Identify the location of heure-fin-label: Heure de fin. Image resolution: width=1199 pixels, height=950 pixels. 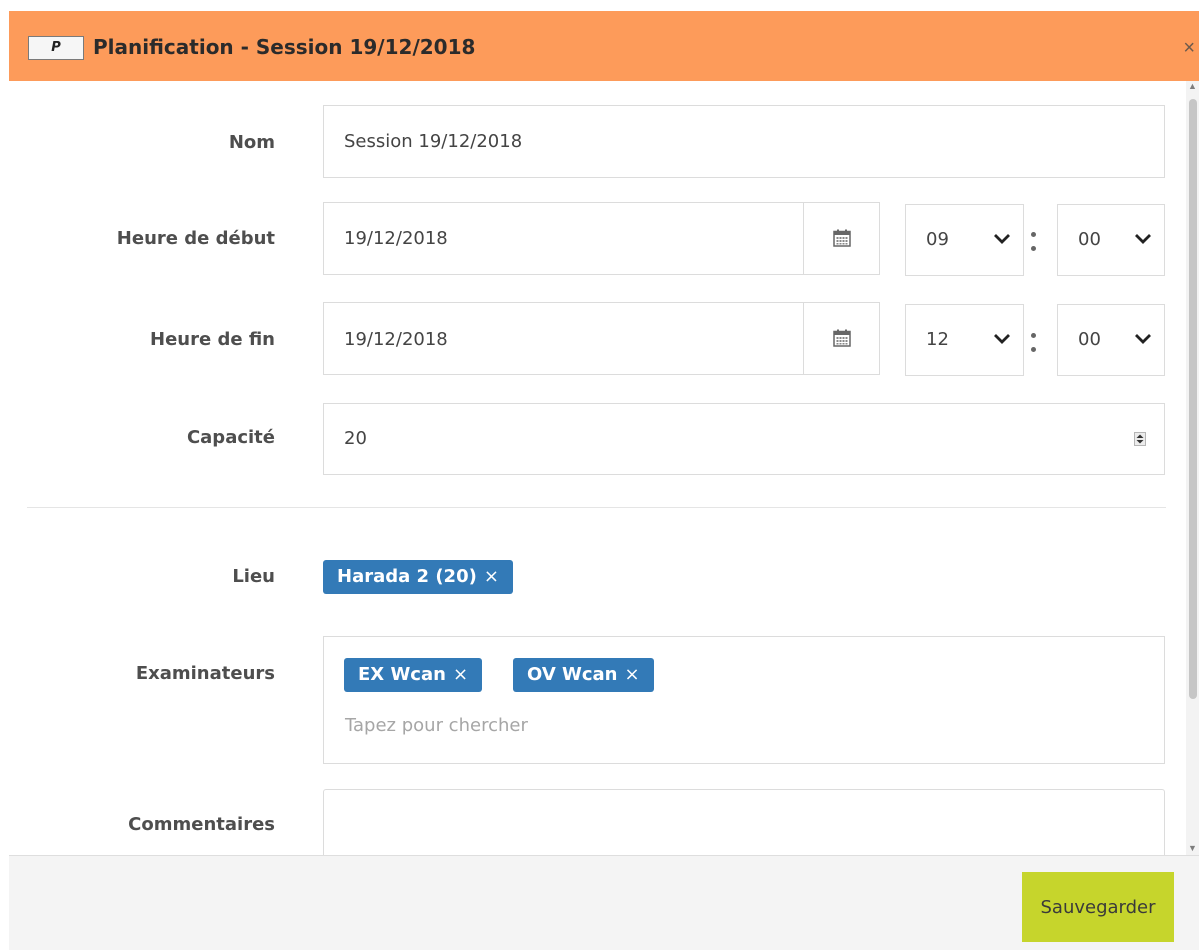
(212, 339).